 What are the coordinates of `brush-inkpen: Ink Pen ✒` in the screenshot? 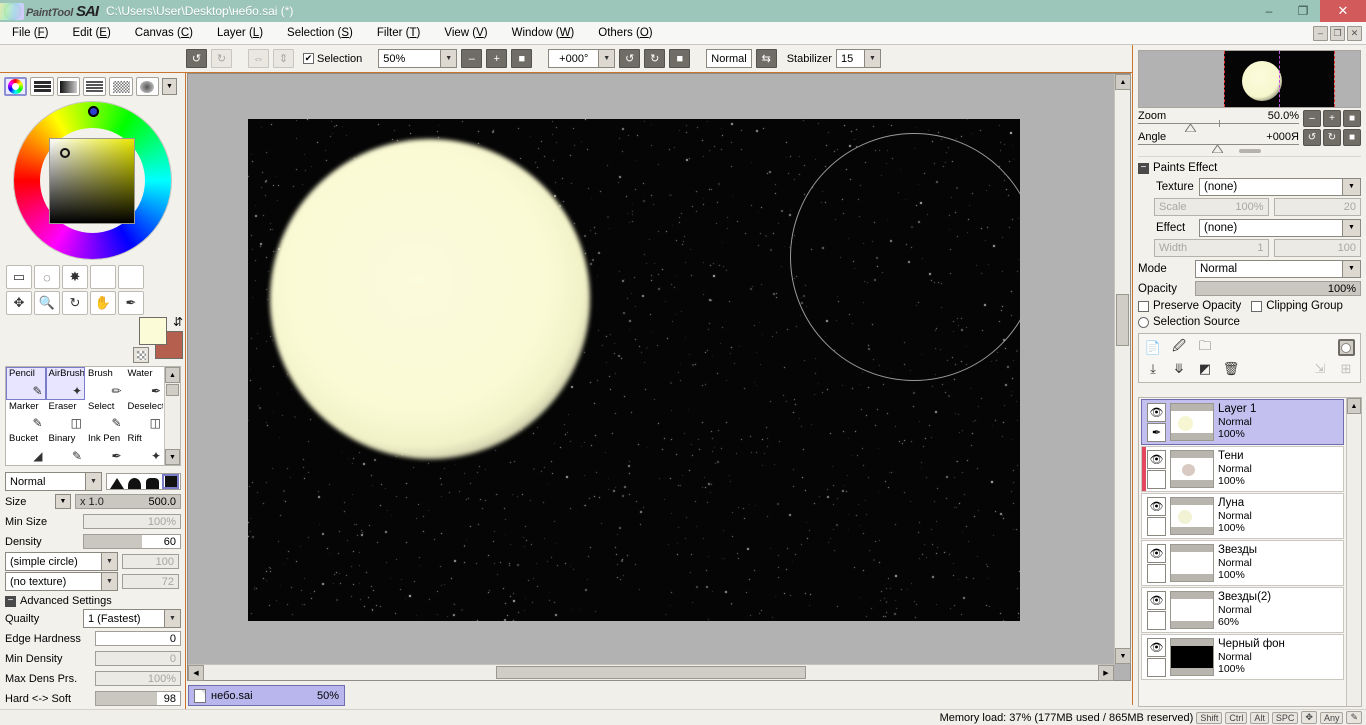 It's located at (105, 448).